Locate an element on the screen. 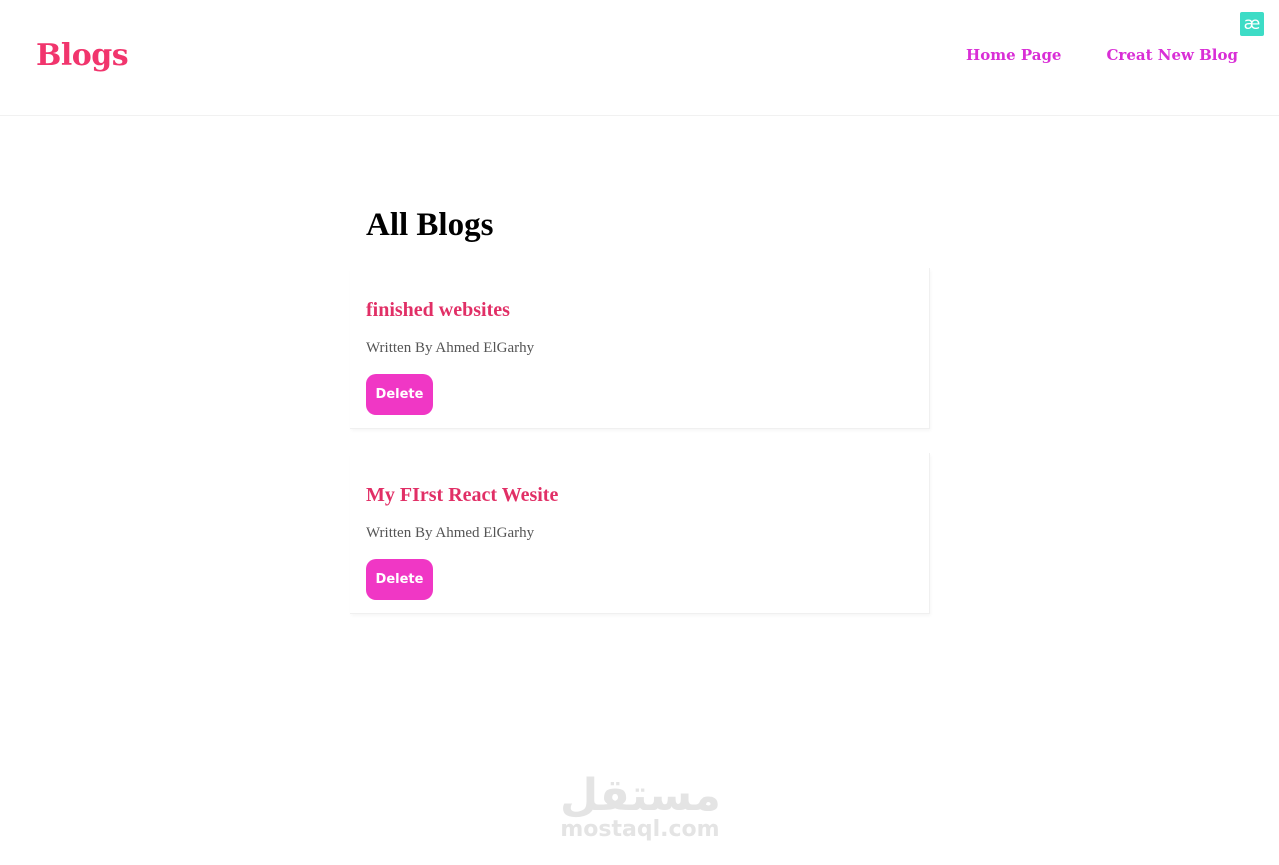  watermark-arabic: مستقل is located at coordinates (640, 795).